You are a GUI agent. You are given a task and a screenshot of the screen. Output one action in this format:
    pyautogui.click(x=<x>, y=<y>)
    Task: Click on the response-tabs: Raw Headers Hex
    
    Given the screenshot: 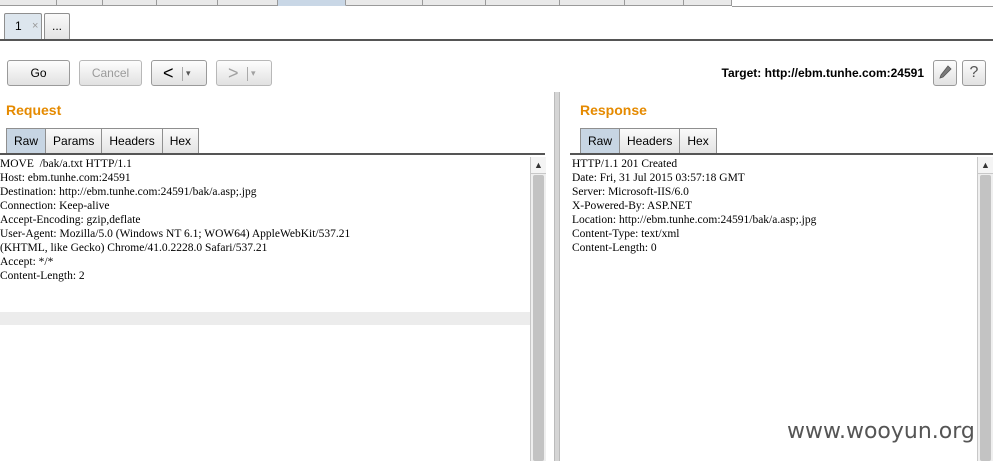 What is the action you would take?
    pyautogui.click(x=648, y=141)
    